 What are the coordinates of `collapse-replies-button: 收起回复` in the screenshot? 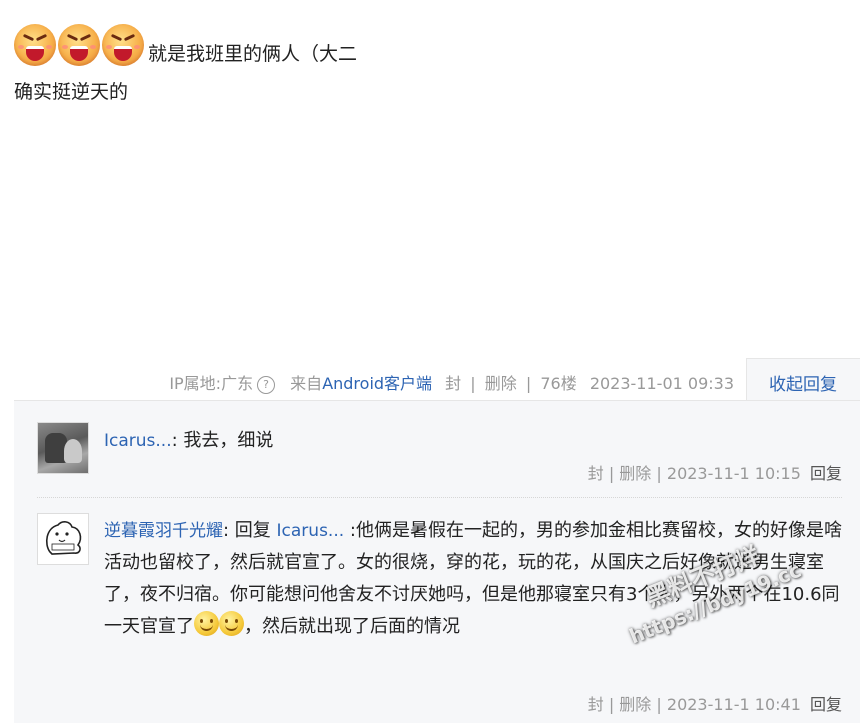 It's located at (803, 379).